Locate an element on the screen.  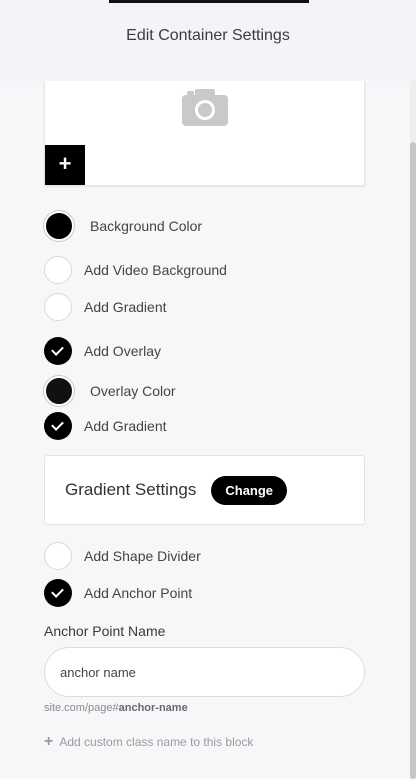
overlay-checkbox is located at coordinates (58, 351).